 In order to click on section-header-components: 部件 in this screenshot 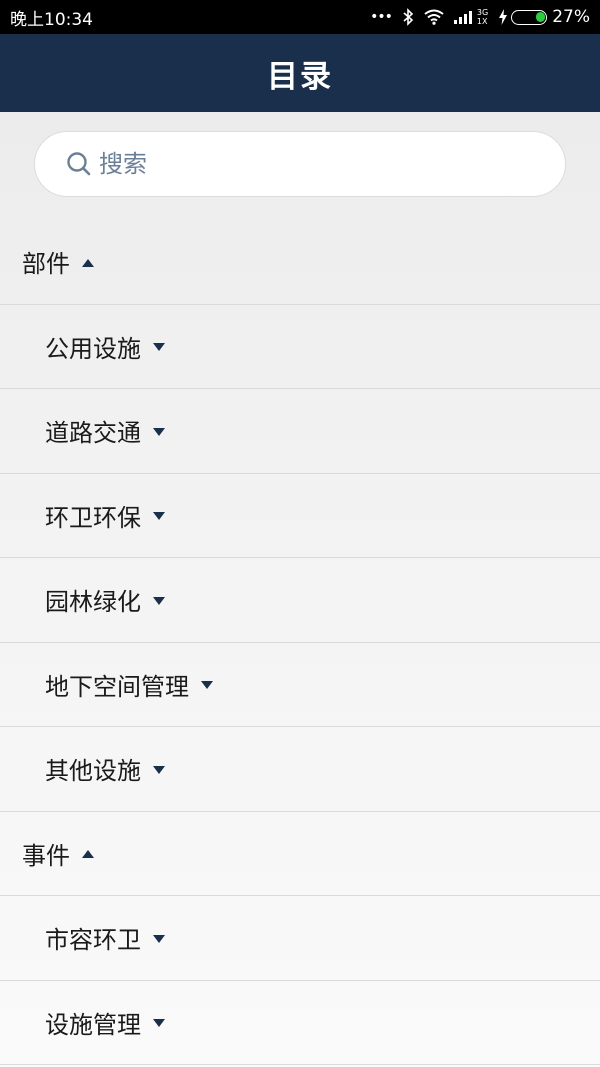, I will do `click(300, 262)`.